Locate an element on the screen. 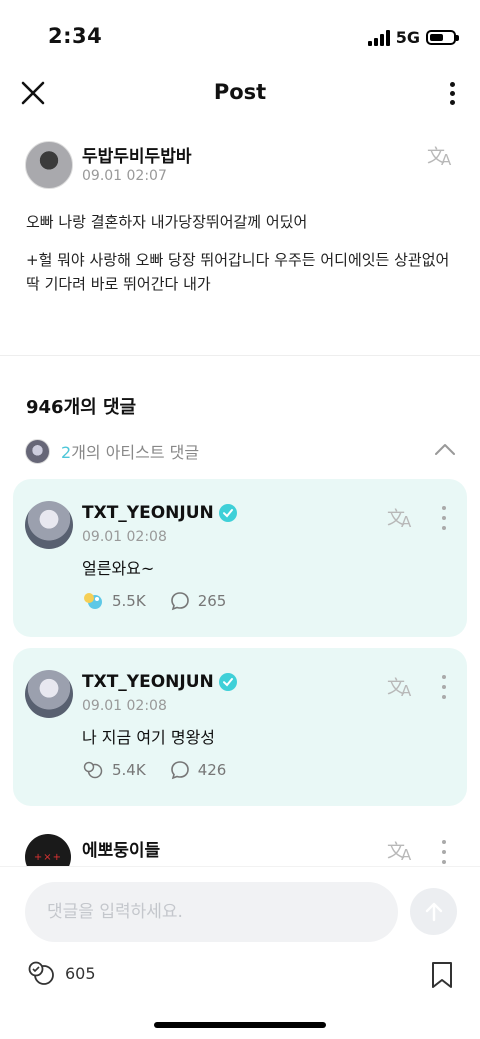 The height and width of the screenshot is (1039, 480). divider is located at coordinates (240, 355).